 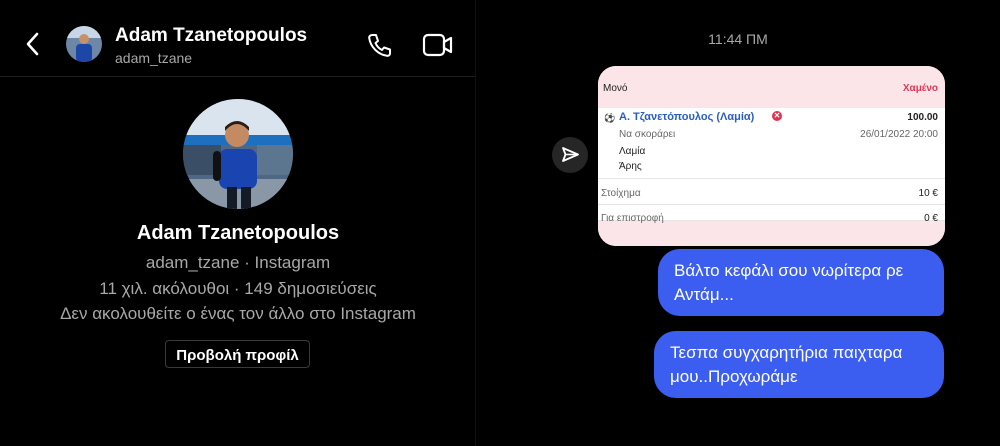 What do you see at coordinates (621, 193) in the screenshot?
I see `stake-label: Στοίχημα` at bounding box center [621, 193].